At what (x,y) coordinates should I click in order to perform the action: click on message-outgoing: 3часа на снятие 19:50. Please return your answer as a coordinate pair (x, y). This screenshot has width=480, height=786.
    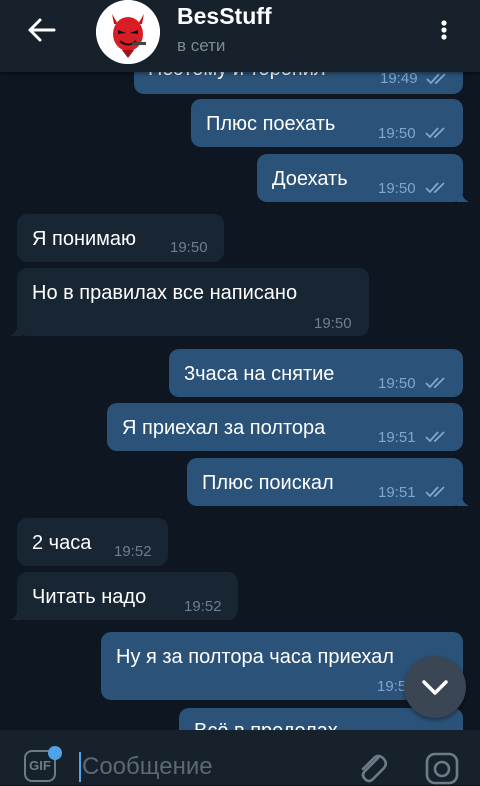
    Looking at the image, I should click on (316, 373).